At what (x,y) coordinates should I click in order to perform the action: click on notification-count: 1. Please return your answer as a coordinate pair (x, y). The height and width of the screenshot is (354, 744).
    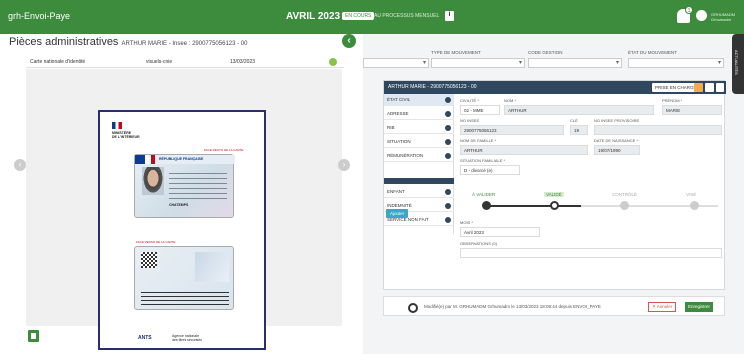
    Looking at the image, I should click on (689, 10).